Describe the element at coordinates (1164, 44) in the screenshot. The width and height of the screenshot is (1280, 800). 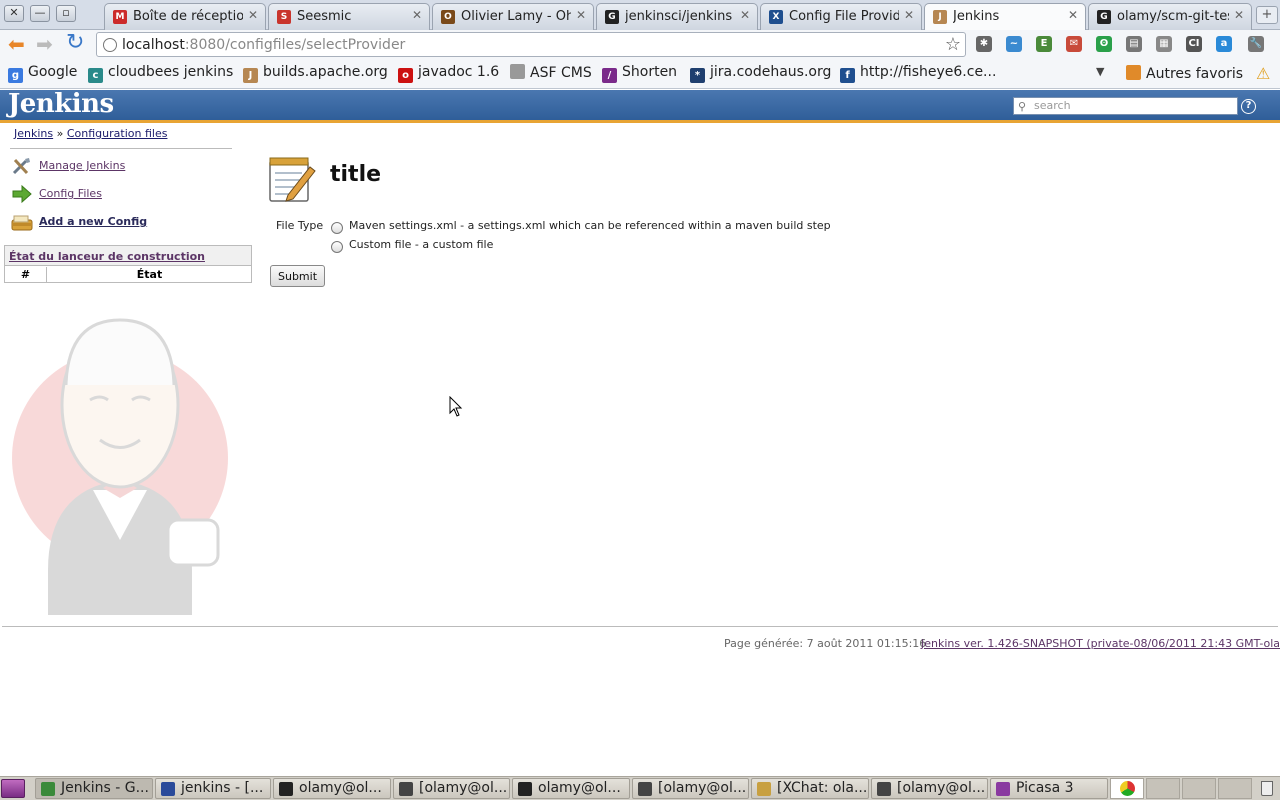
I see `extension-grid-icon: ▦` at that location.